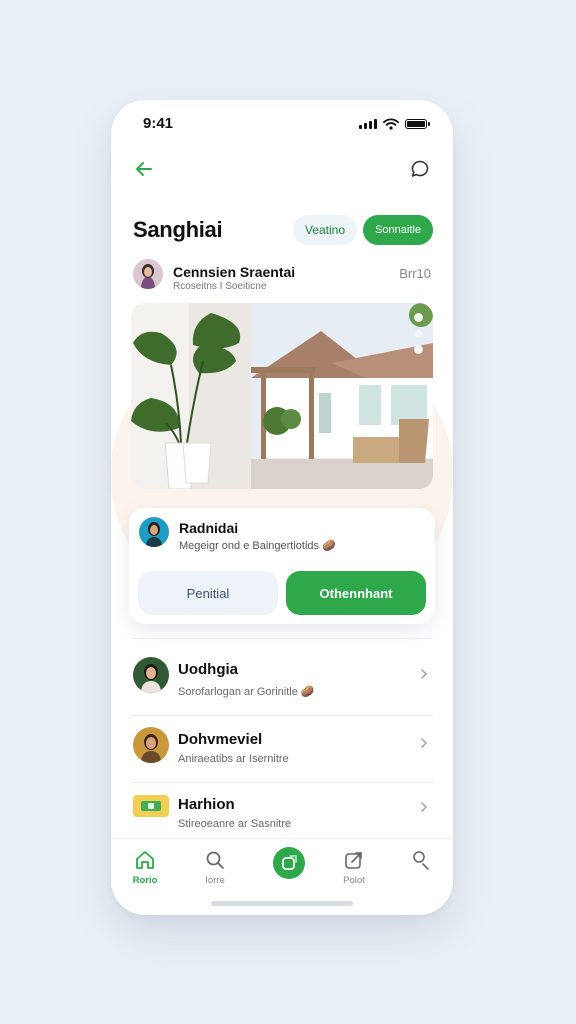 The image size is (576, 1024). Describe the element at coordinates (354, 880) in the screenshot. I see `tab-label: Polot` at that location.